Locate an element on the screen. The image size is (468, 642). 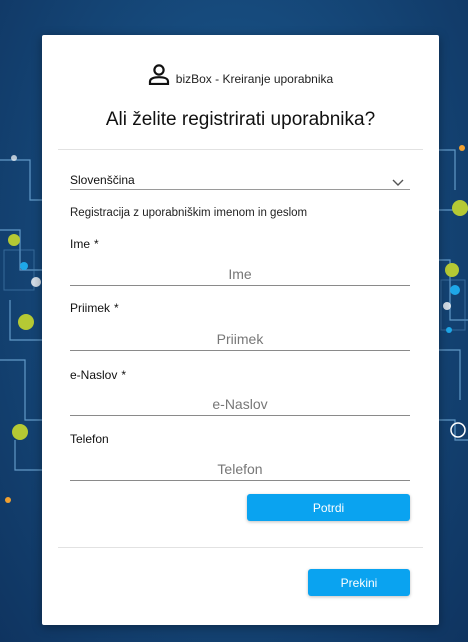
email-label-text: e-Naslov is located at coordinates (94, 375).